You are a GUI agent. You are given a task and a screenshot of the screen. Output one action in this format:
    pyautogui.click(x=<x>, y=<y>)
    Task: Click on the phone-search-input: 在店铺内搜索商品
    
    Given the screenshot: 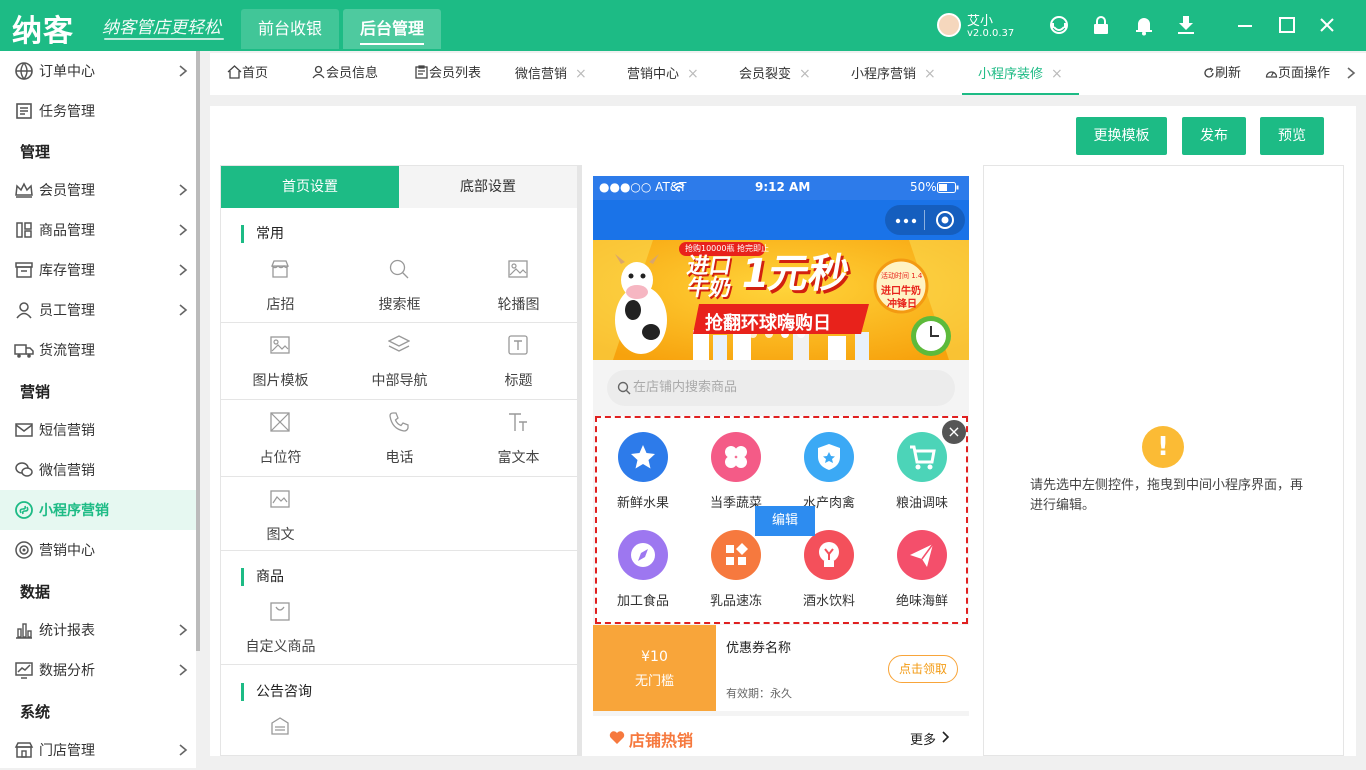 What is the action you would take?
    pyautogui.click(x=781, y=388)
    